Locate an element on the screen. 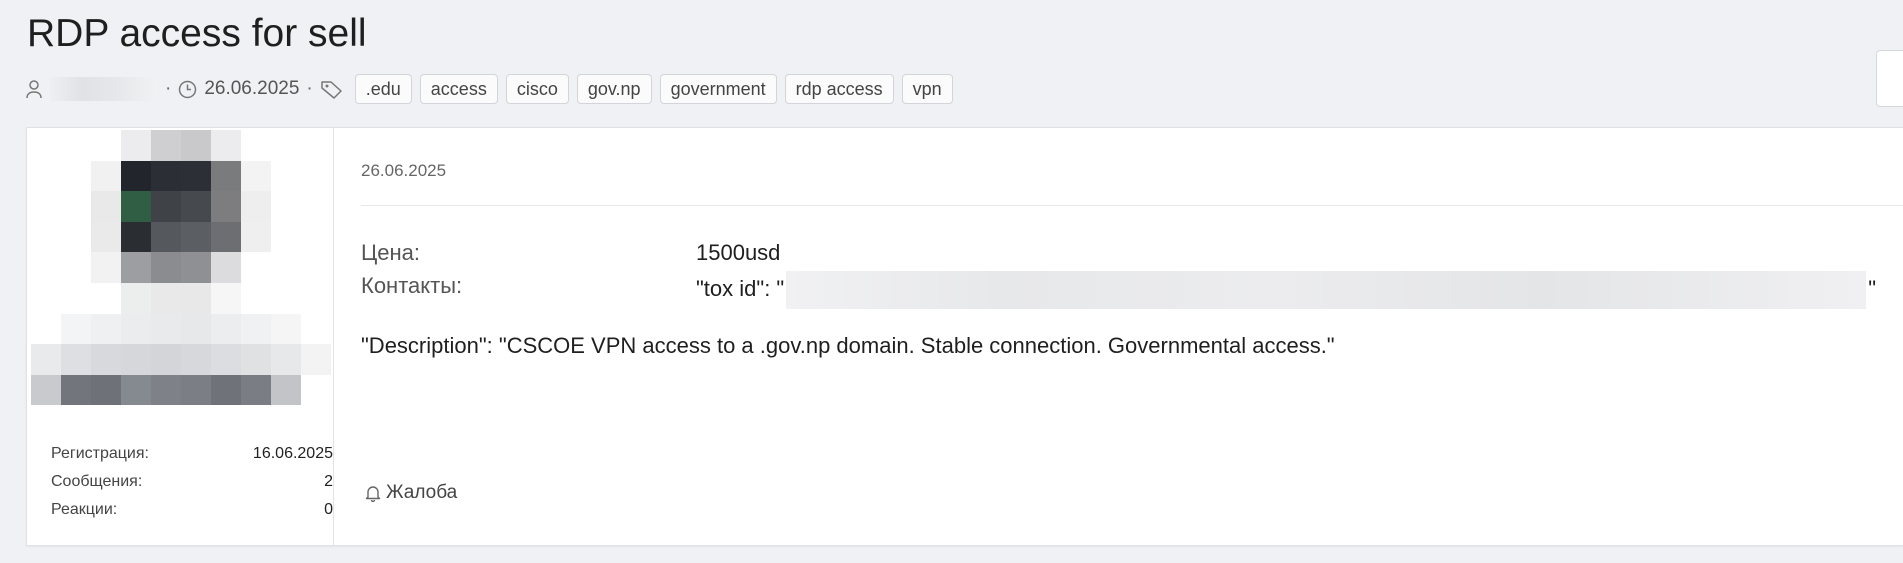 This screenshot has height=563, width=1903. thread-date: 26.06.2025 is located at coordinates (251, 89).